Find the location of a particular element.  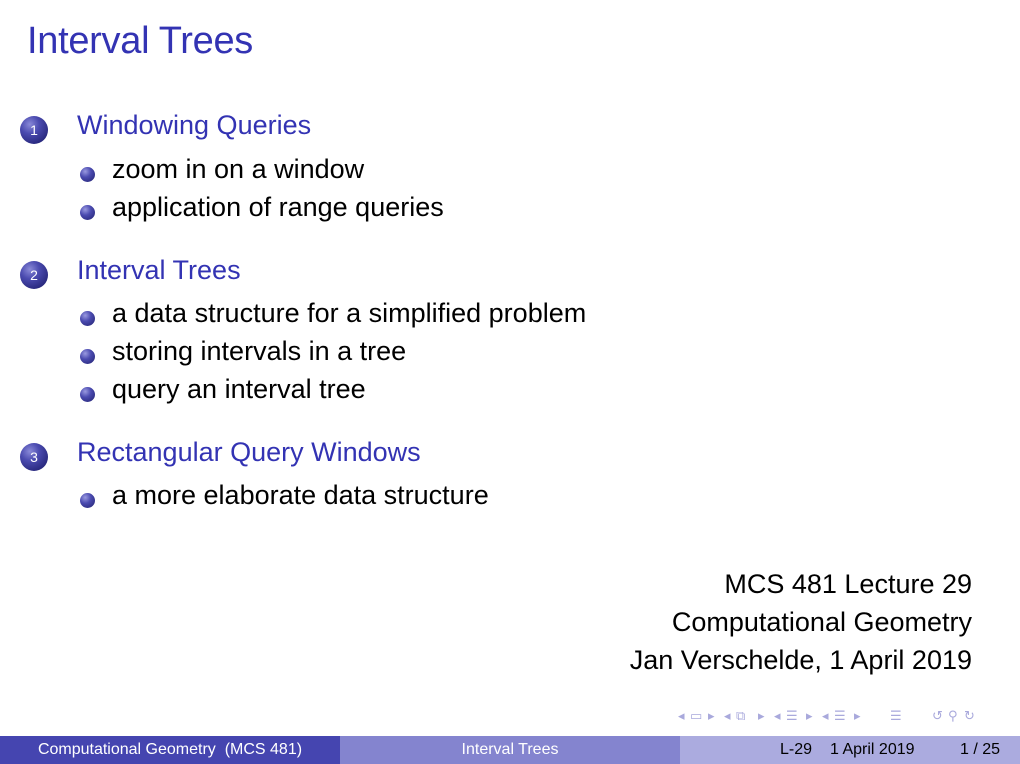

section-icon: ☰ is located at coordinates (792, 716).